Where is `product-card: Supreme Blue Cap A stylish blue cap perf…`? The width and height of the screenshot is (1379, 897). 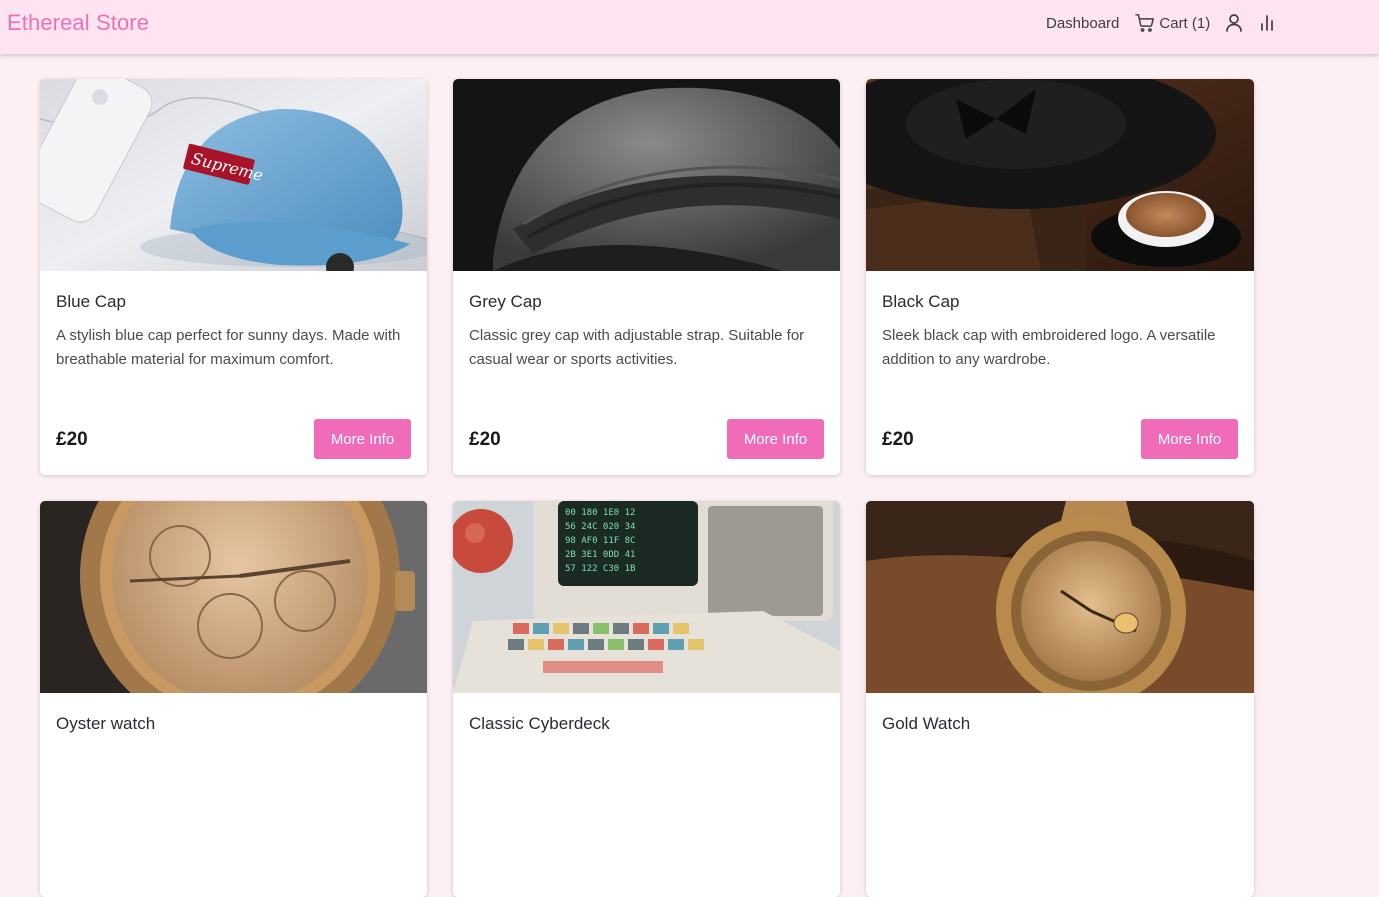 product-card: Supreme Blue Cap A stylish blue cap perf… is located at coordinates (233, 277).